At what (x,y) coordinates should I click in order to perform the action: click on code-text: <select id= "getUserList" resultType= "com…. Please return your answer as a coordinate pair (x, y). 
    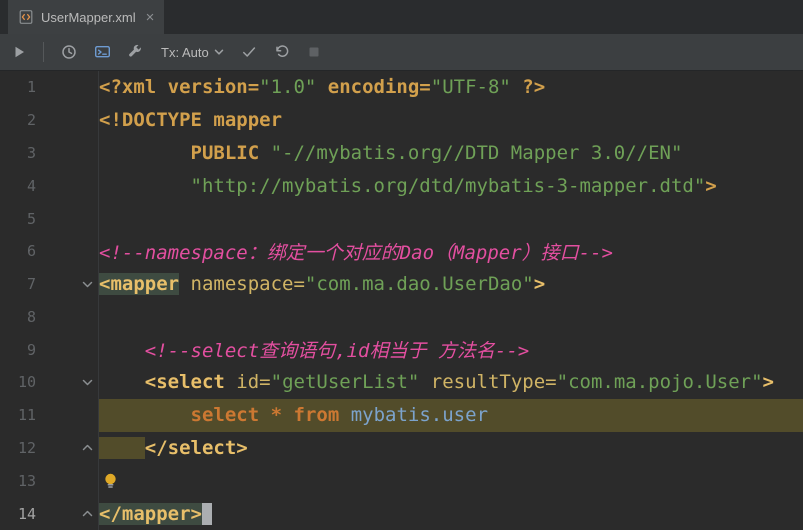
    Looking at the image, I should click on (451, 382).